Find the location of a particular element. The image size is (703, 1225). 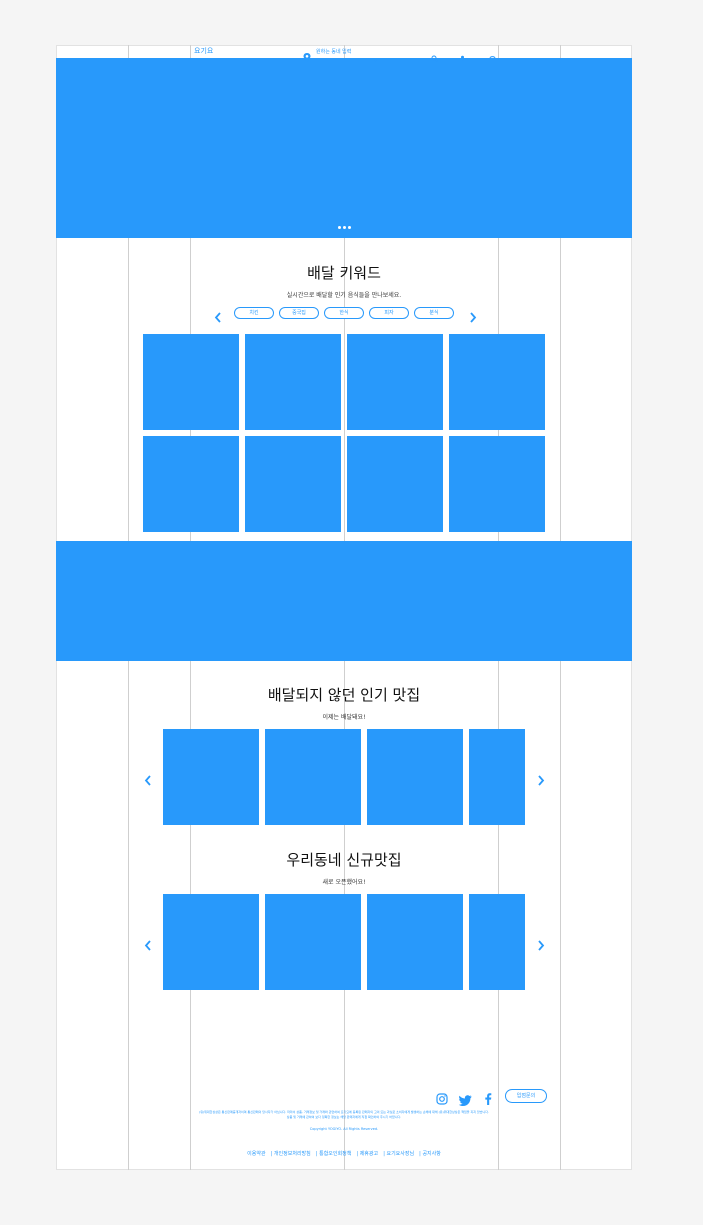

footer-link-terms: 이용약관 is located at coordinates (256, 1154).